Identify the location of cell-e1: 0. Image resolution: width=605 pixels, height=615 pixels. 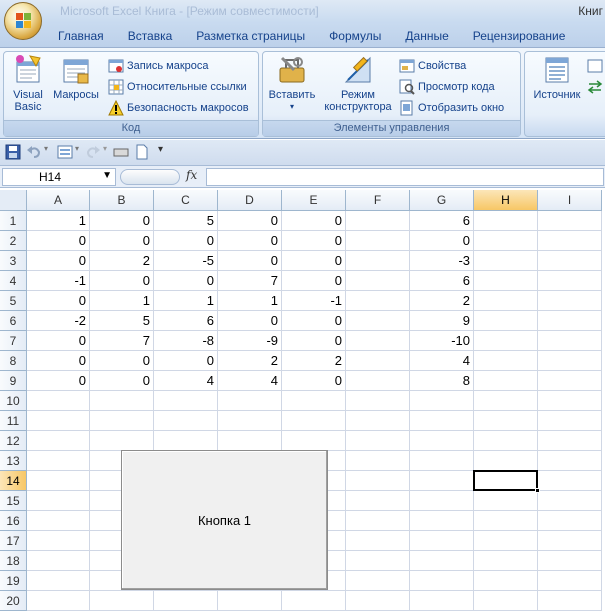
(314, 221).